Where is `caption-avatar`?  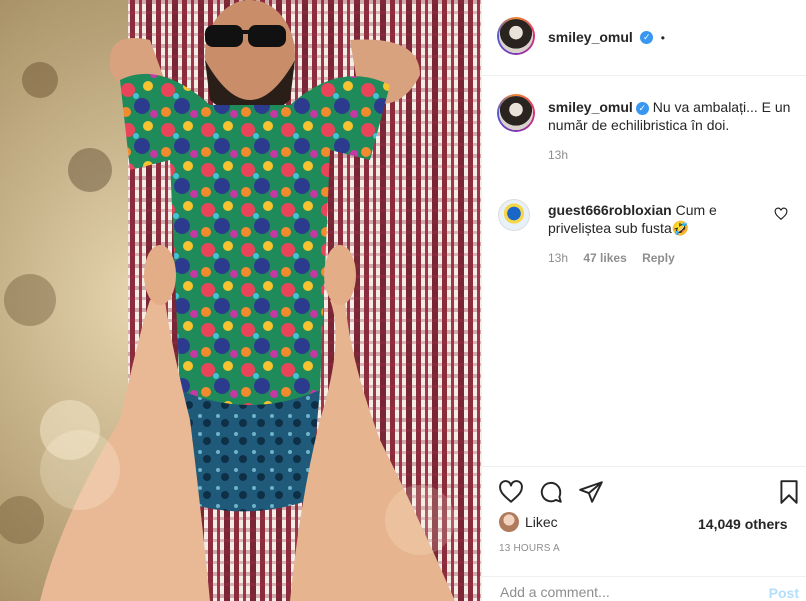 caption-avatar is located at coordinates (516, 113).